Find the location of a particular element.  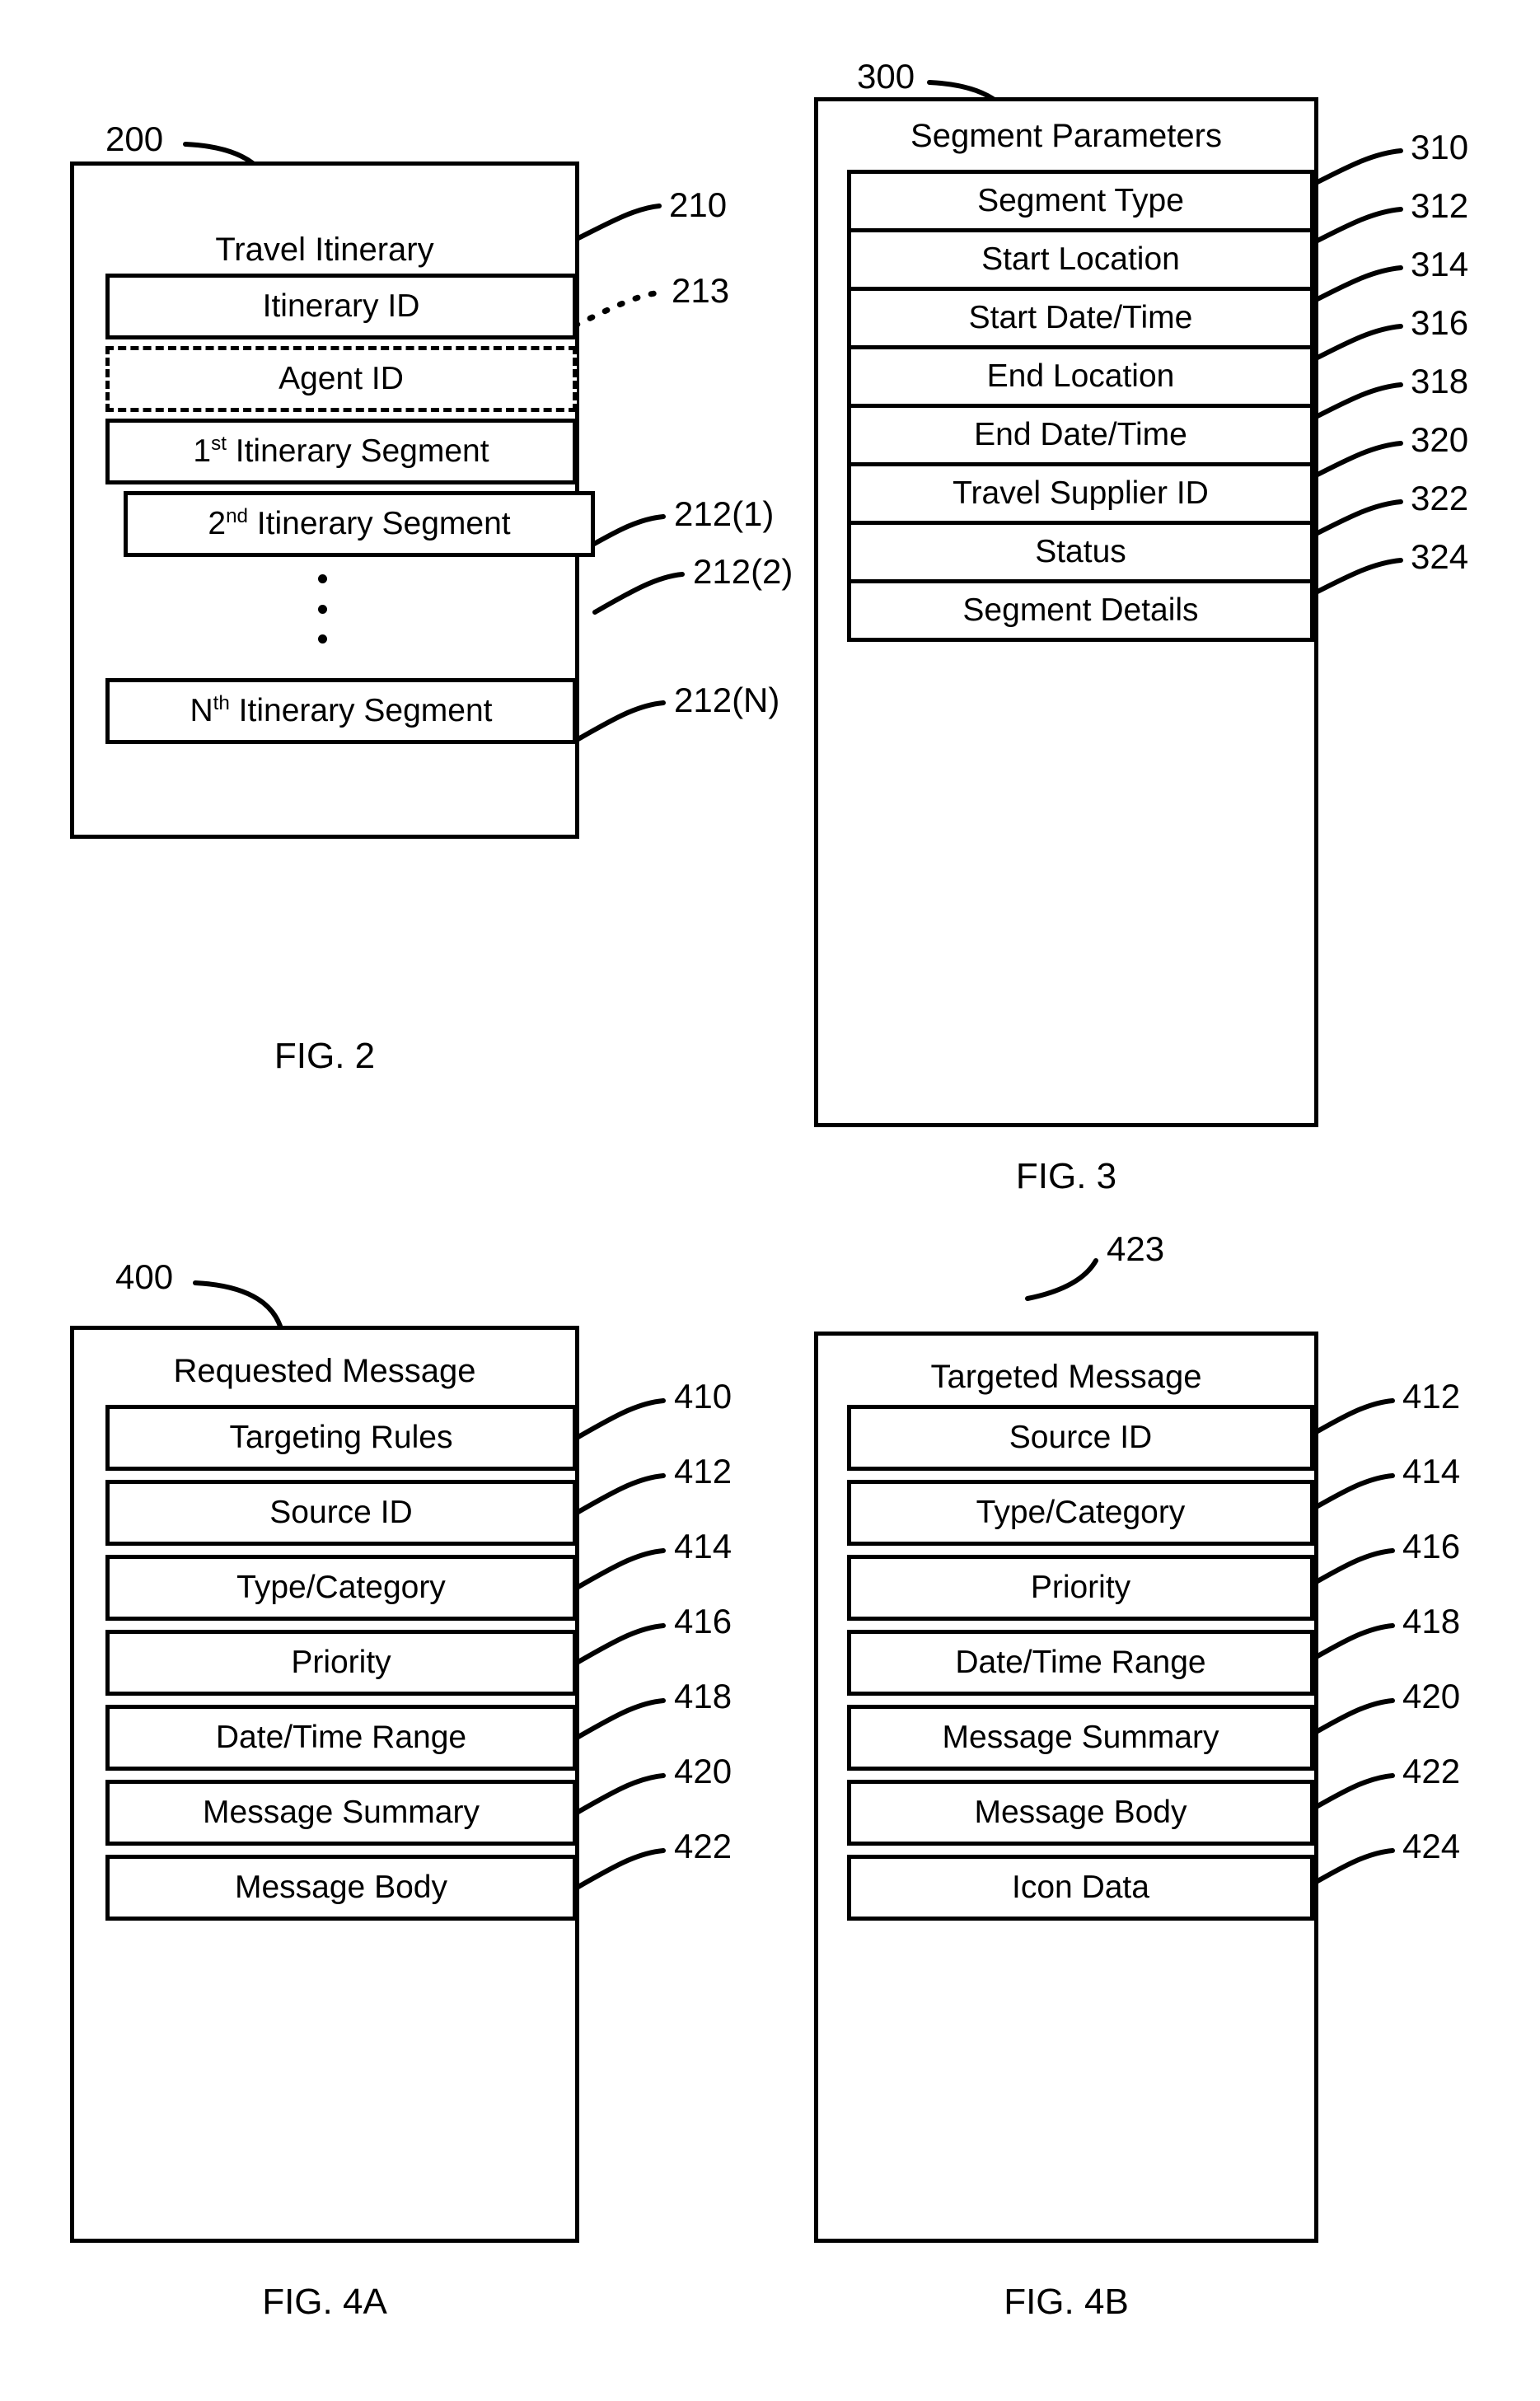

field-message-body-4b-label: Message Body is located at coordinates (1080, 1813).